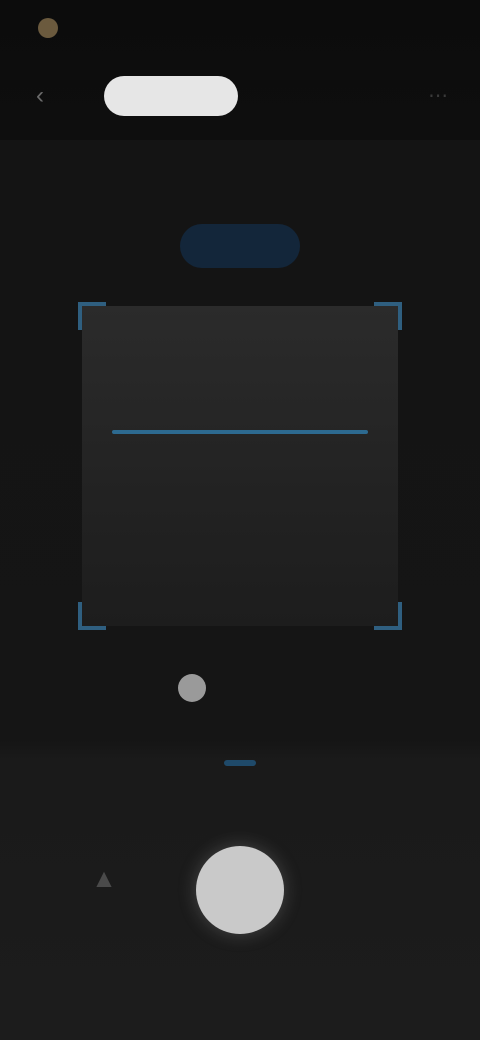 The height and width of the screenshot is (1040, 480). Describe the element at coordinates (192, 688) in the screenshot. I see `flashlight-icon` at that location.